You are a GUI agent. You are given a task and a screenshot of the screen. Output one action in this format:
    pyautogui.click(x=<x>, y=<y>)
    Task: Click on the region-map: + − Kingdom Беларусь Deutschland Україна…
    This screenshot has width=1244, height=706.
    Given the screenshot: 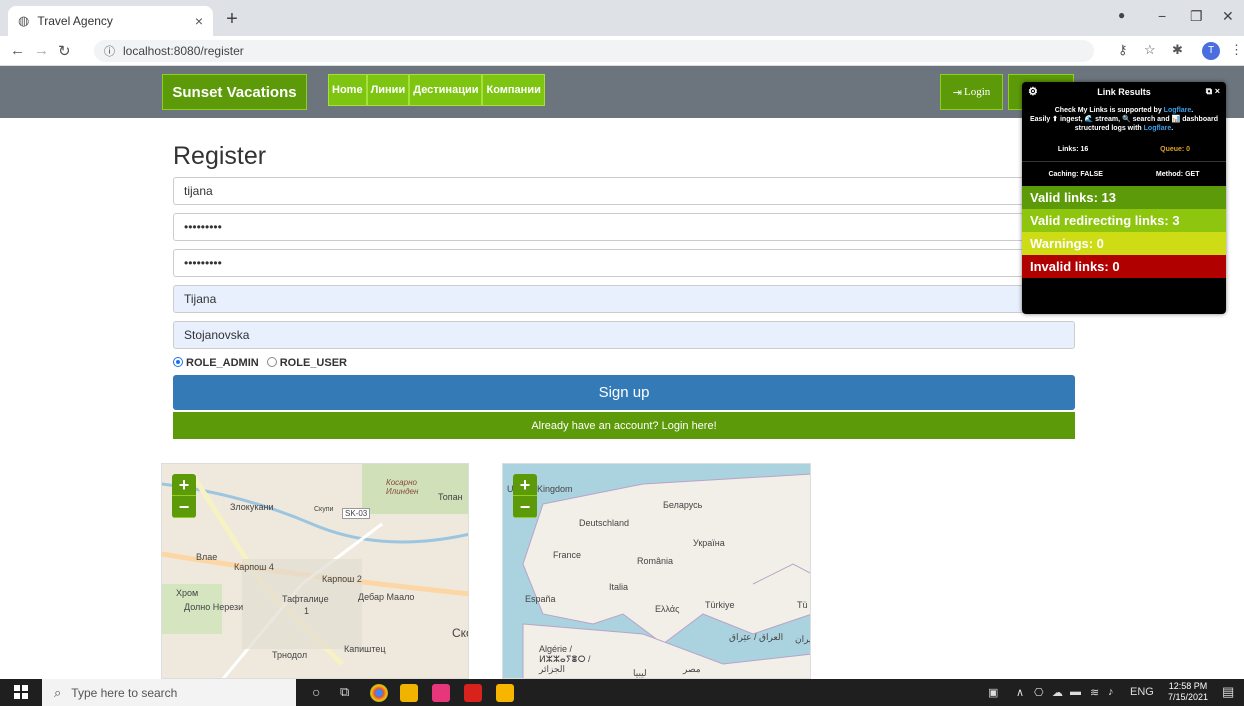 What is the action you would take?
    pyautogui.click(x=656, y=571)
    